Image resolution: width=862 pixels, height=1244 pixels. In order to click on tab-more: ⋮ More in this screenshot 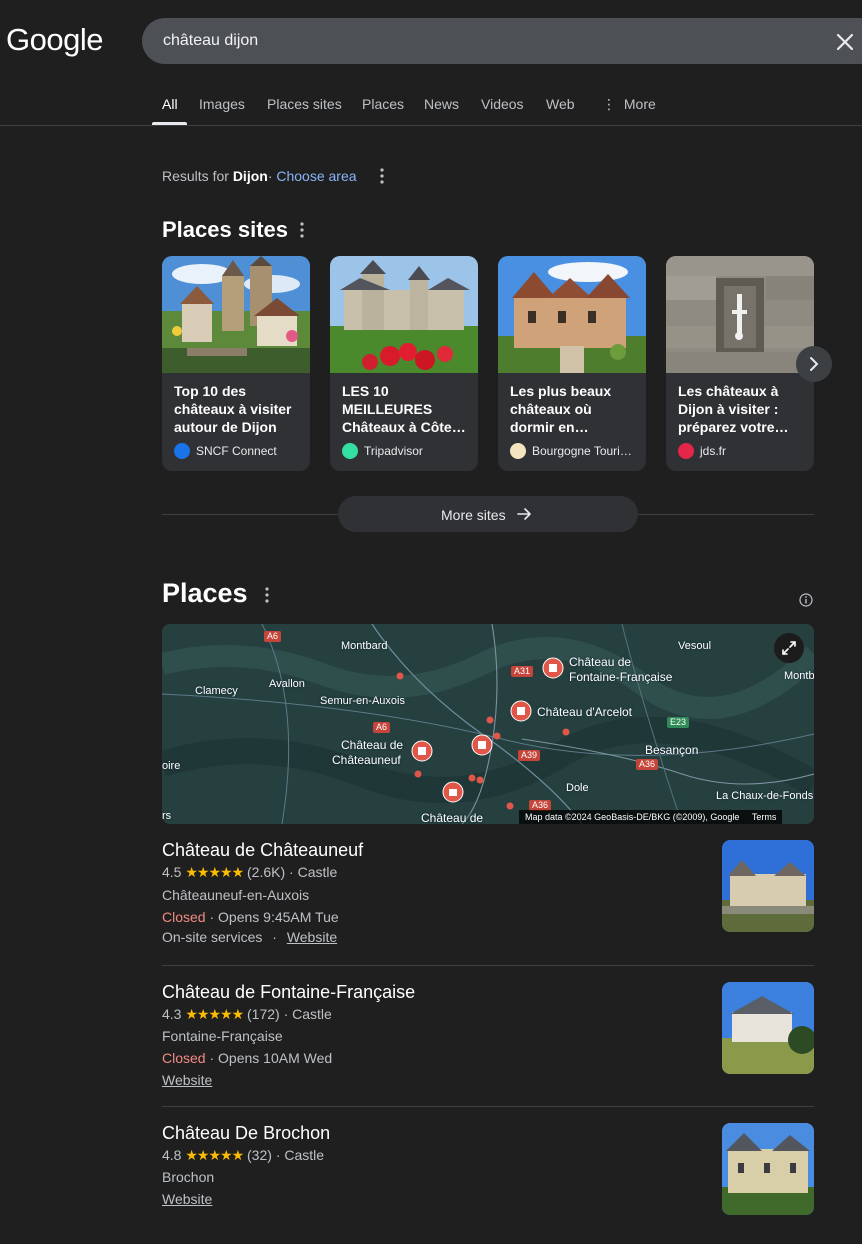, I will do `click(629, 104)`.